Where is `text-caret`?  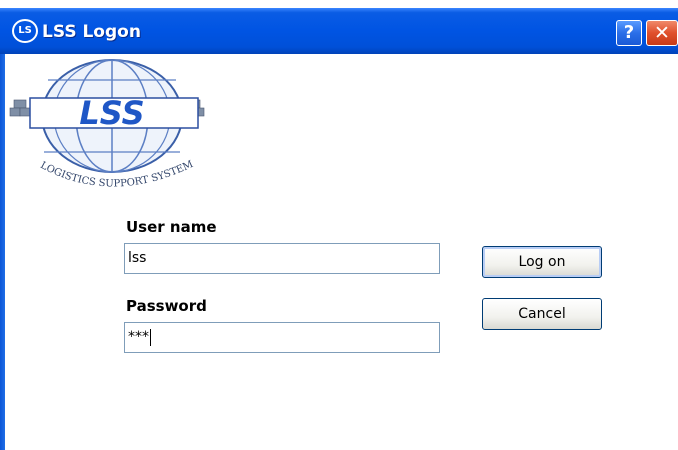 text-caret is located at coordinates (150, 337).